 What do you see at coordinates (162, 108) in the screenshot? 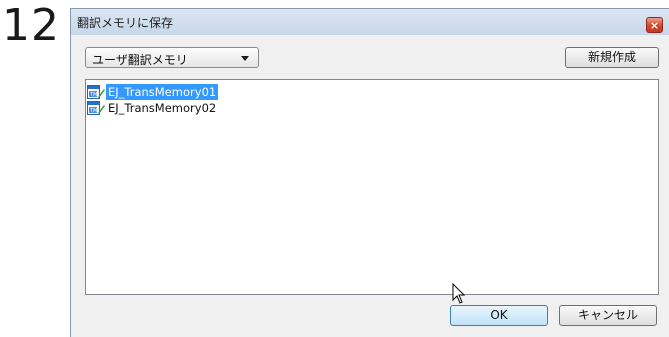
I see `list-item-label: EJ_TransMemory02` at bounding box center [162, 108].